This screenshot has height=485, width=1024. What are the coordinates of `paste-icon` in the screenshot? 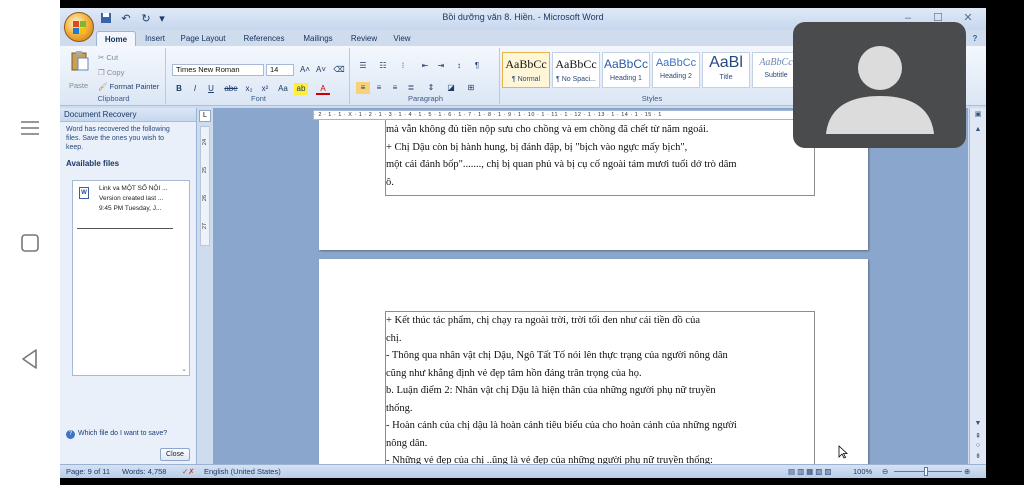 It's located at (80, 61).